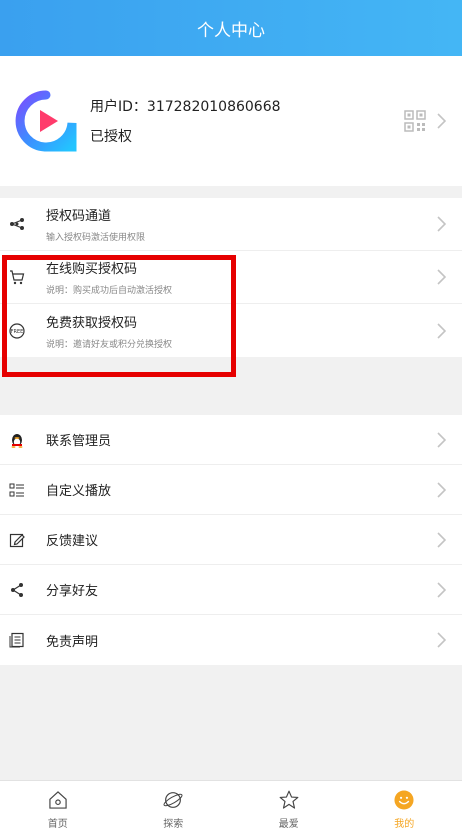  Describe the element at coordinates (404, 800) in the screenshot. I see `smiley-icon` at that location.